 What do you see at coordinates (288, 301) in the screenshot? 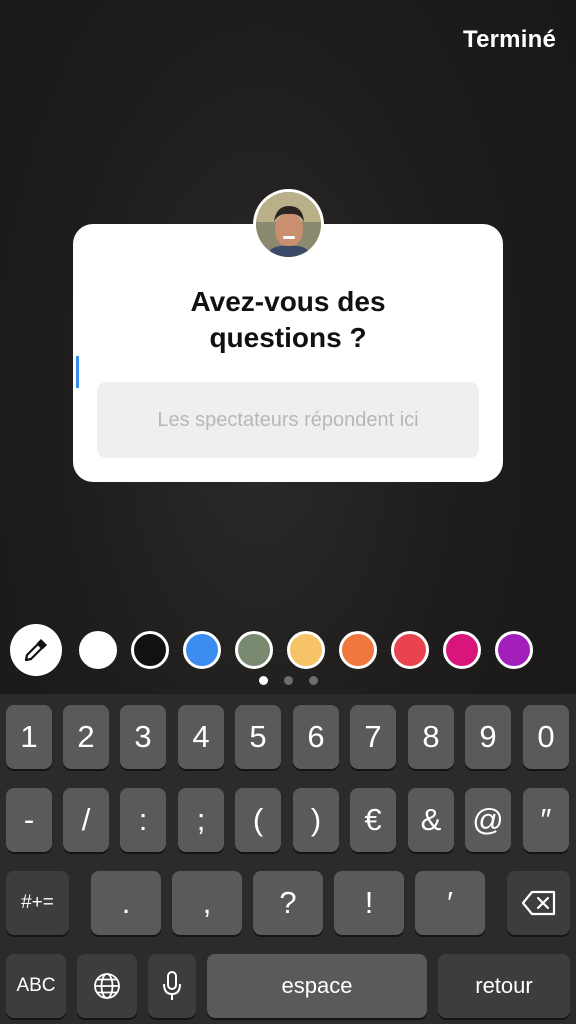
I see `question-line-1: Avez-vous des` at bounding box center [288, 301].